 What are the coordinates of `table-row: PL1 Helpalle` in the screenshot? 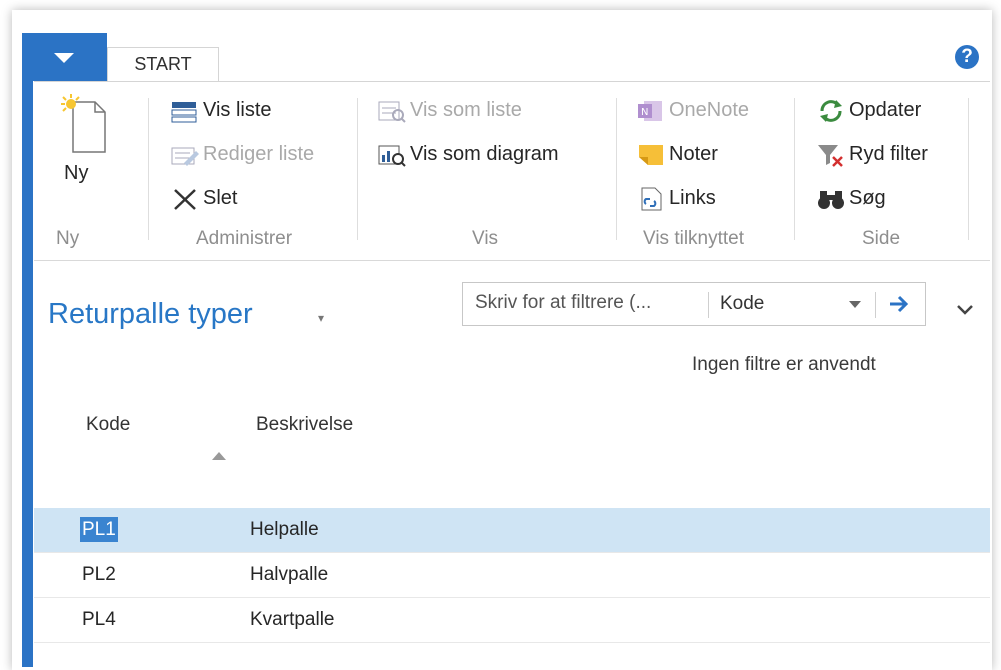 It's located at (512, 530).